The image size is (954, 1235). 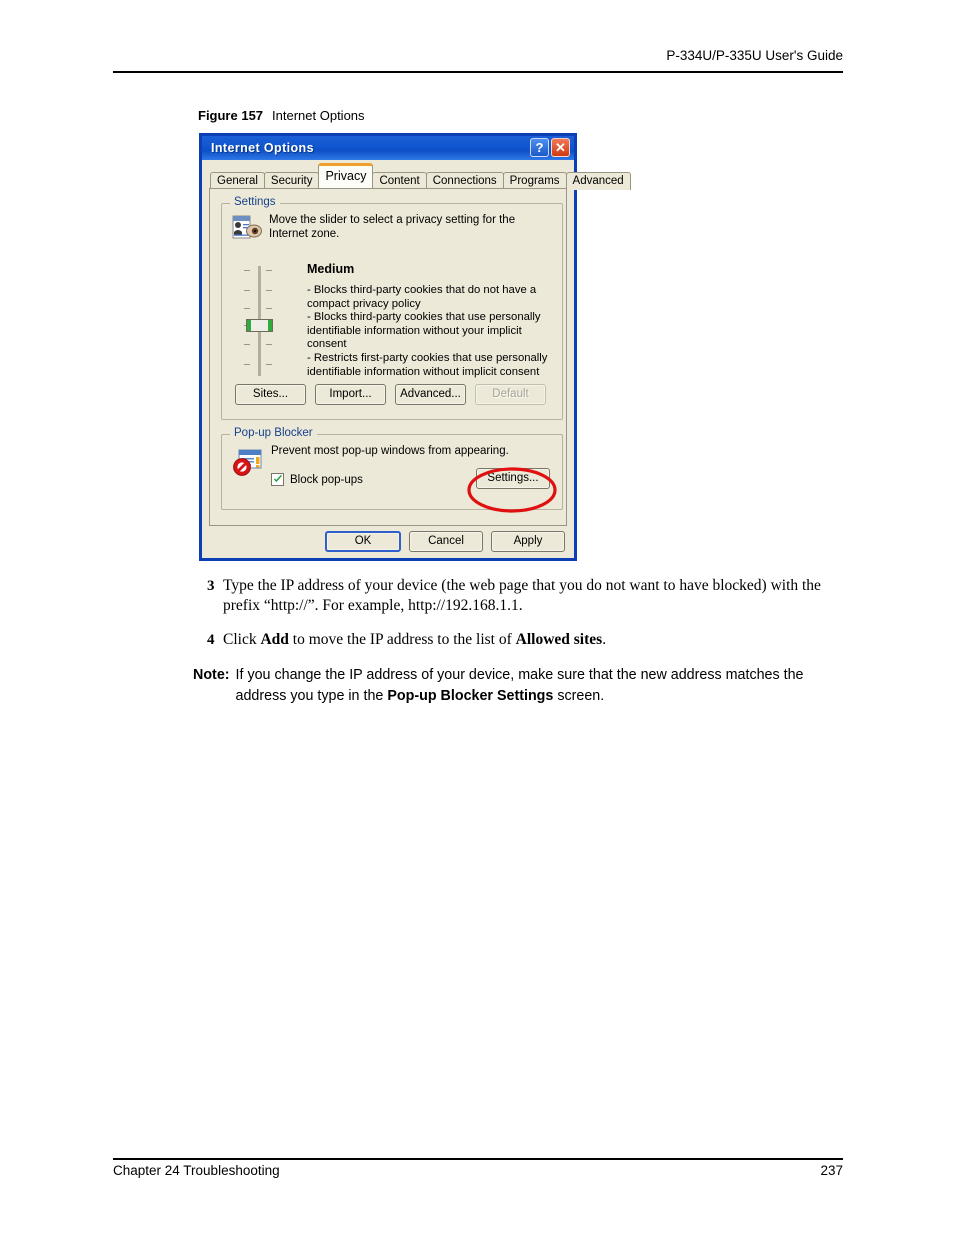 I want to click on default-button: Default, so click(x=510, y=394).